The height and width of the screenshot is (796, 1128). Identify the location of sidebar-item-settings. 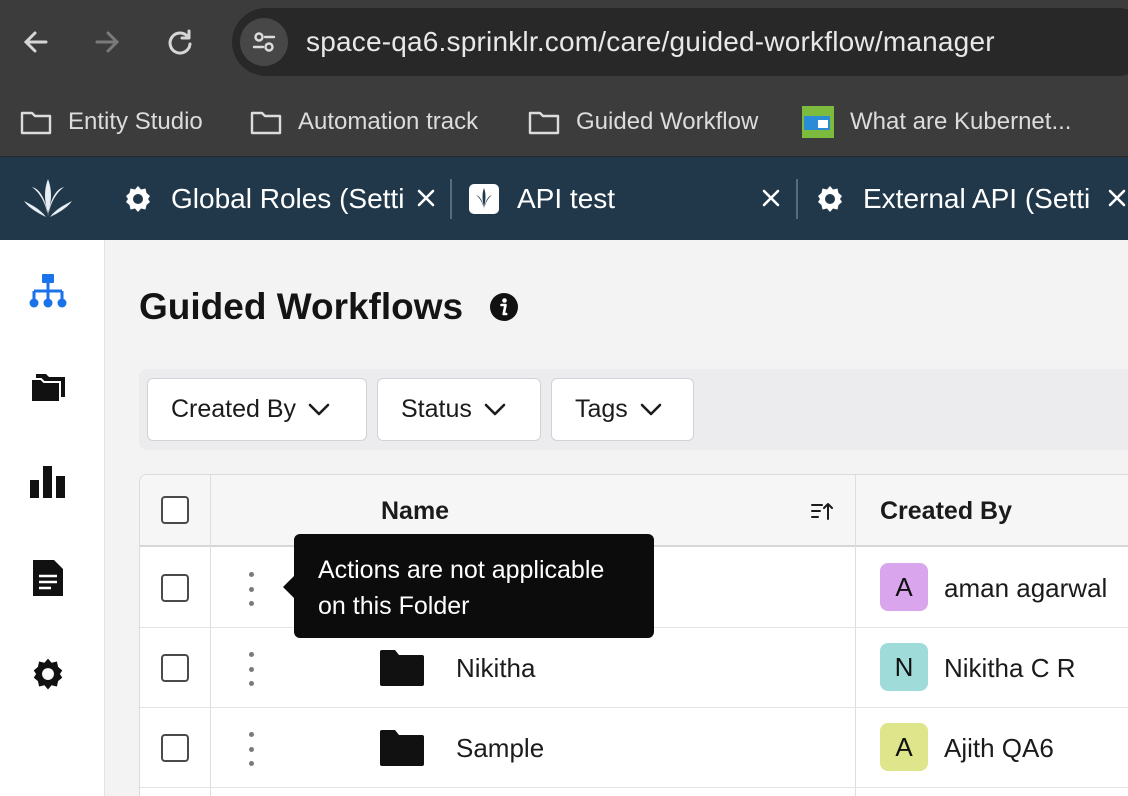
(48, 674).